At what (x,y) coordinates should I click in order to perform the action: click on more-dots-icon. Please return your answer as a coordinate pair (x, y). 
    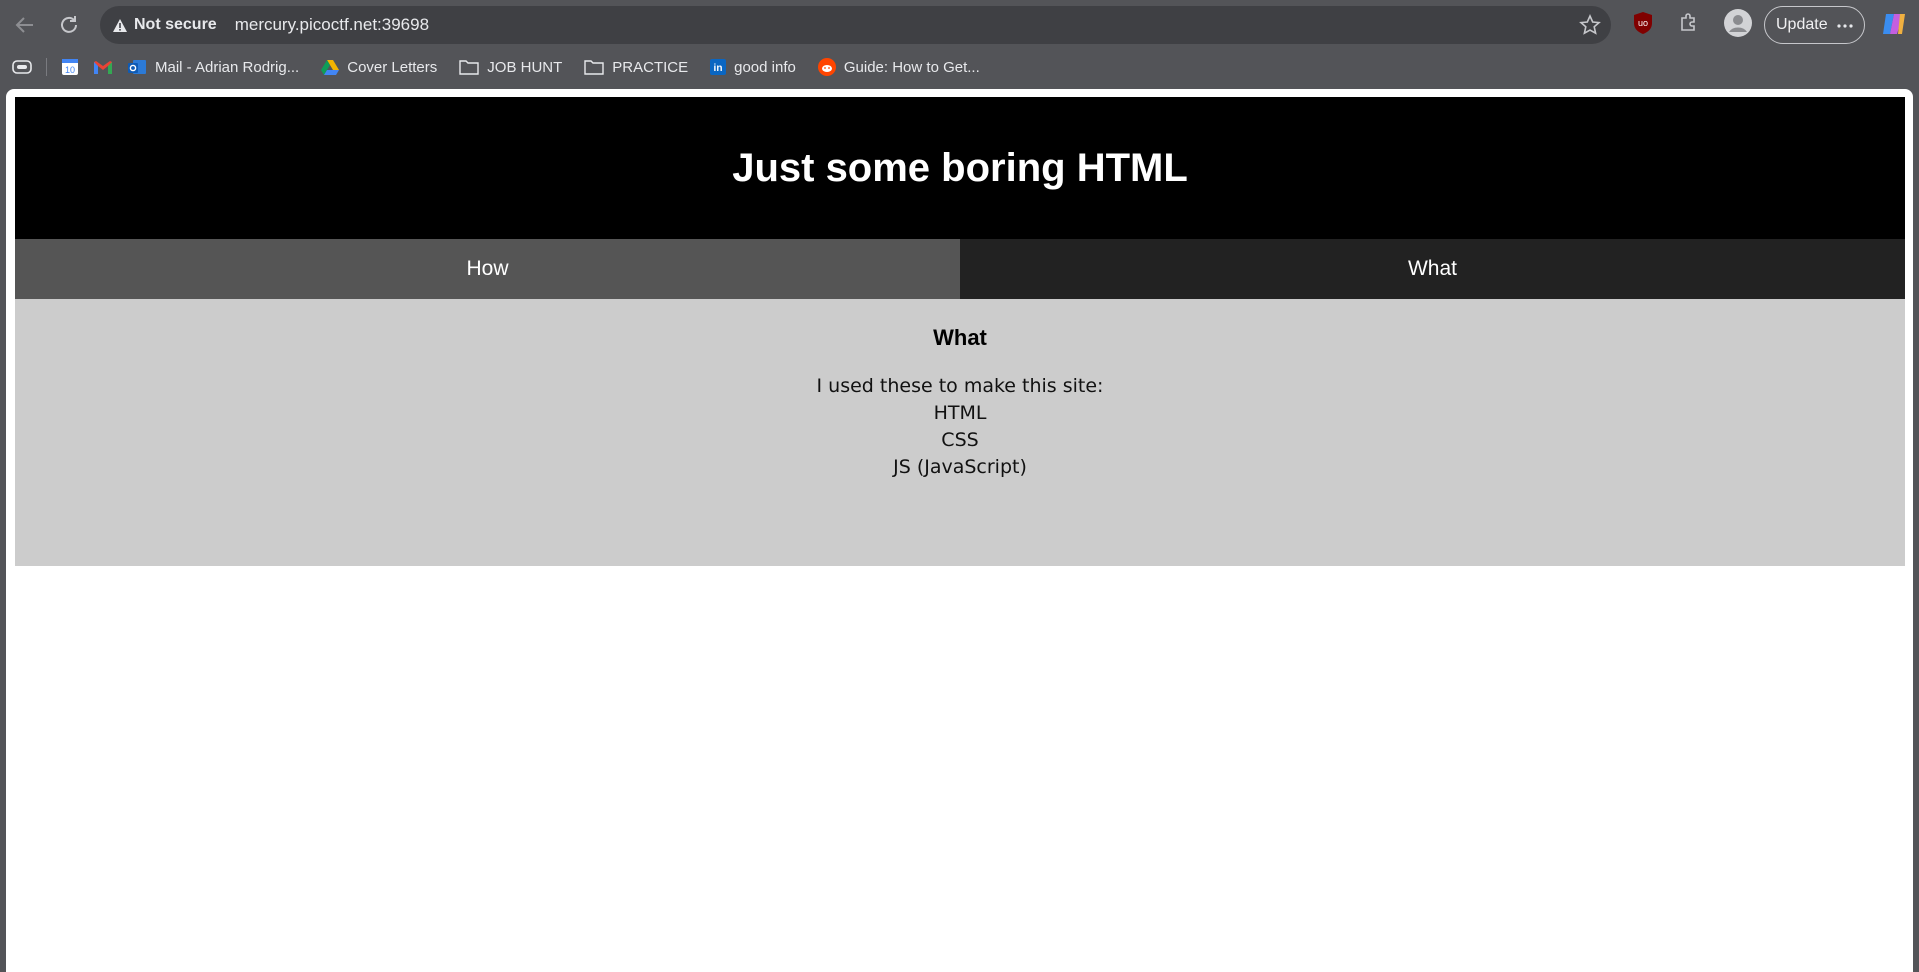
    Looking at the image, I should click on (1845, 26).